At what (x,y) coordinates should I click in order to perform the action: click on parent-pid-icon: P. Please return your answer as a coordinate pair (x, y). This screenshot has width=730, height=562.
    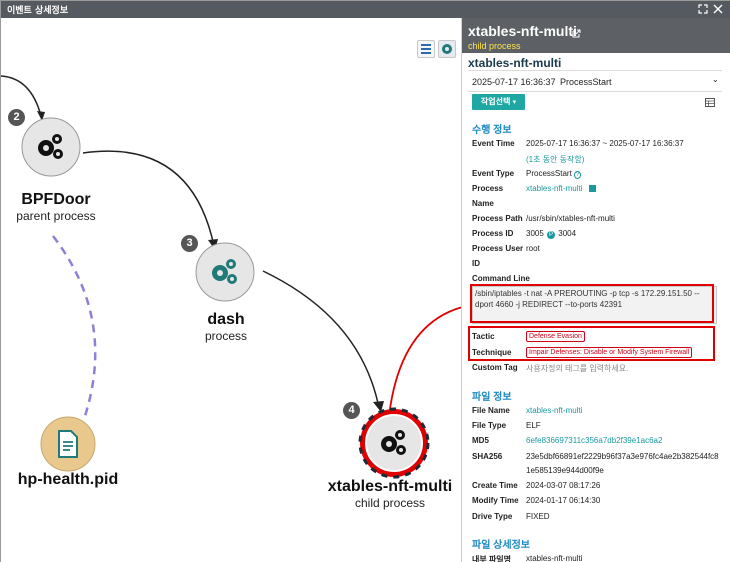
    Looking at the image, I should click on (551, 235).